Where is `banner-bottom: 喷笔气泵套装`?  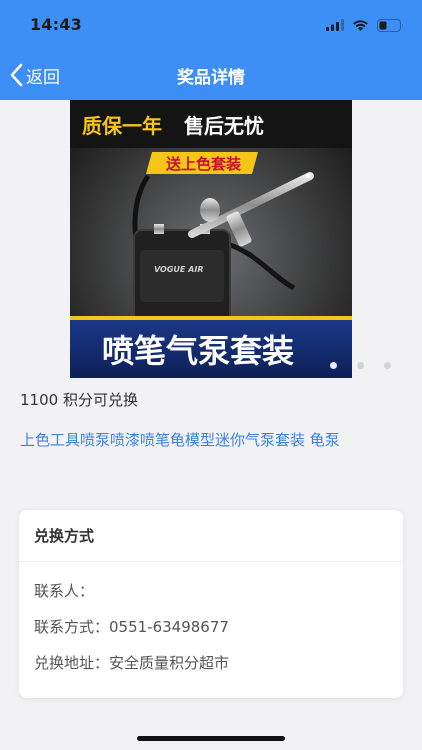
banner-bottom: 喷笔气泵套装 is located at coordinates (198, 351).